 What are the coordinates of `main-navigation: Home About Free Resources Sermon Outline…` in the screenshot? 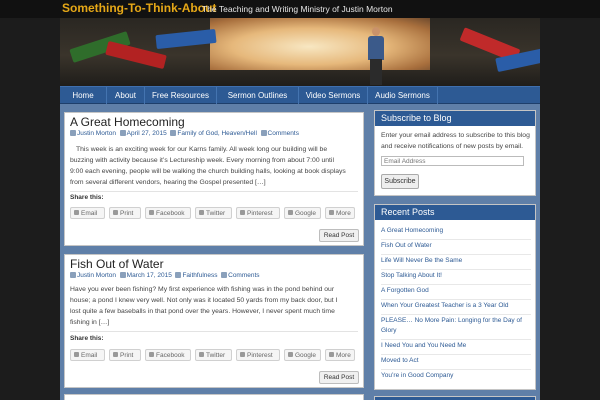 It's located at (300, 95).